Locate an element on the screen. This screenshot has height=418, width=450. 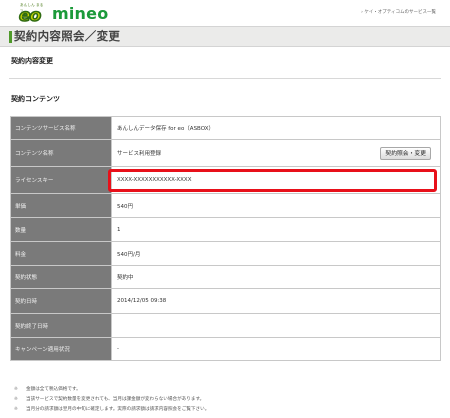
note-item: ※ 金額は全て税込価格です。 is located at coordinates (111, 390).